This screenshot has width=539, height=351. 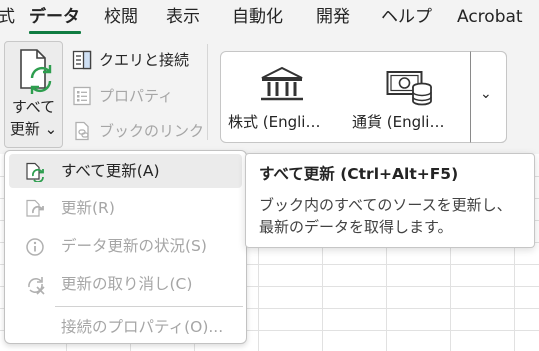 What do you see at coordinates (134, 246) in the screenshot?
I see `menu-item-label: データ更新の状況(S)` at bounding box center [134, 246].